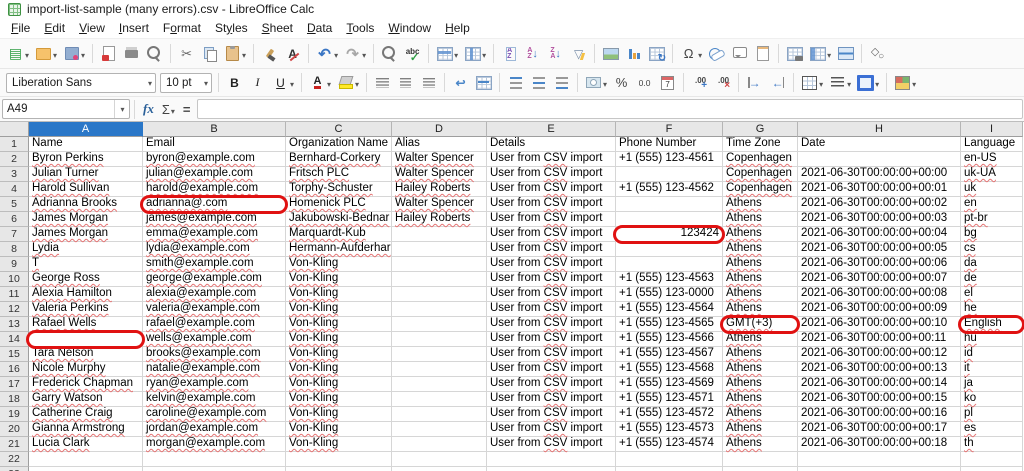  I want to click on cell-H12: 2021-06-30T00:00:00+00:09, so click(879, 309).